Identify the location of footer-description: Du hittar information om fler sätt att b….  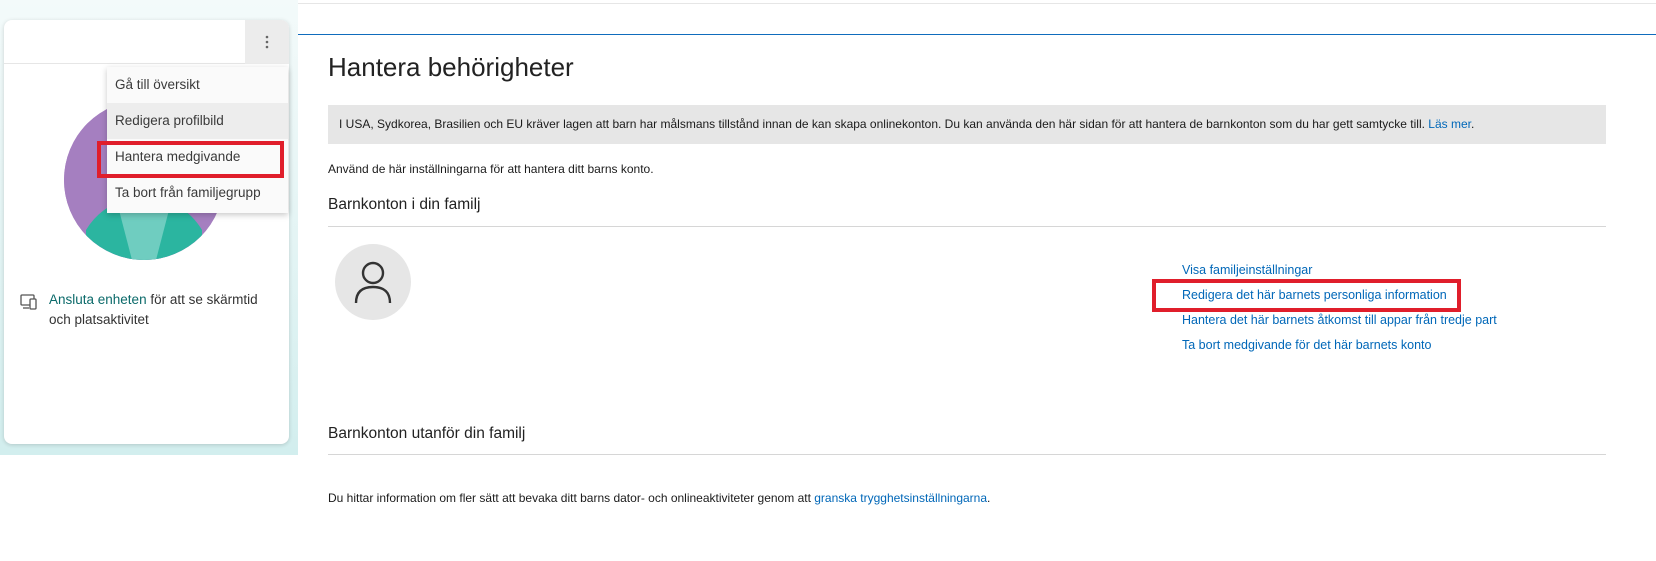
(571, 498).